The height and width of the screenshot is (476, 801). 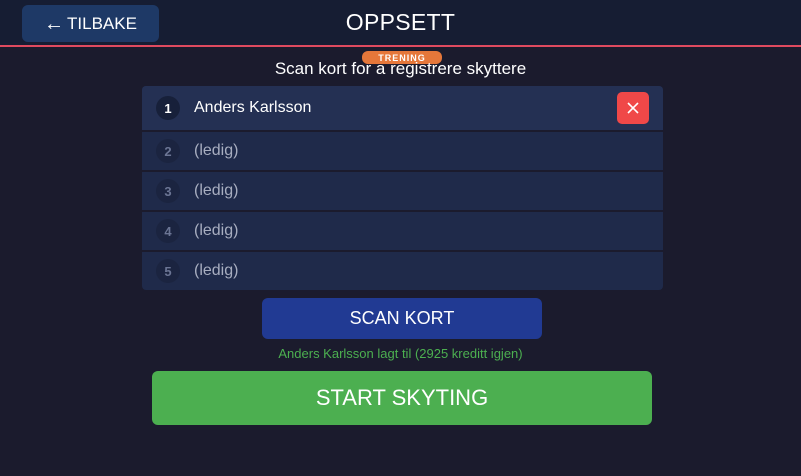 I want to click on page-title: OPPSETT, so click(x=400, y=22).